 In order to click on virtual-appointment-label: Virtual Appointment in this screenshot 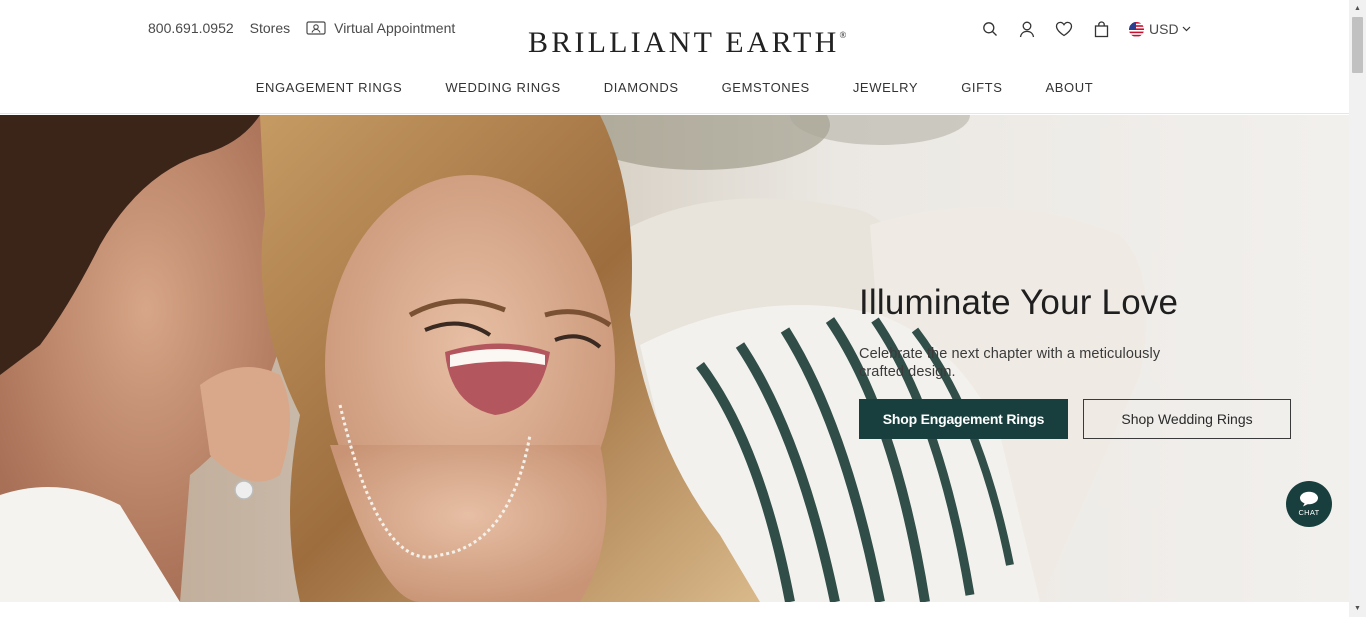, I will do `click(395, 28)`.